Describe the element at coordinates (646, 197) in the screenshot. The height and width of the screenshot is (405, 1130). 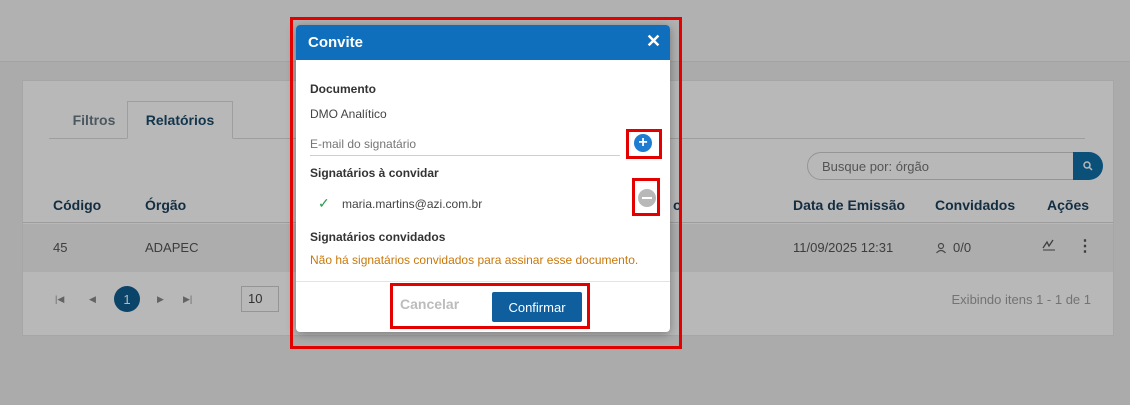
I see `highlight-remove-button` at that location.